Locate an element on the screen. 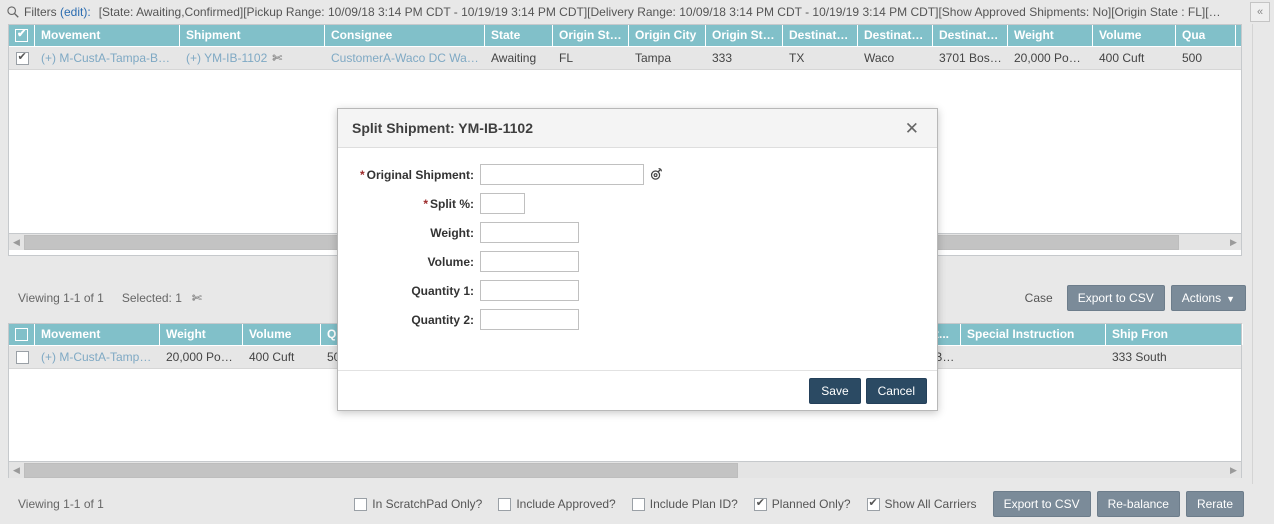 The image size is (1274, 524). select-all-checkbox is located at coordinates (21, 35).